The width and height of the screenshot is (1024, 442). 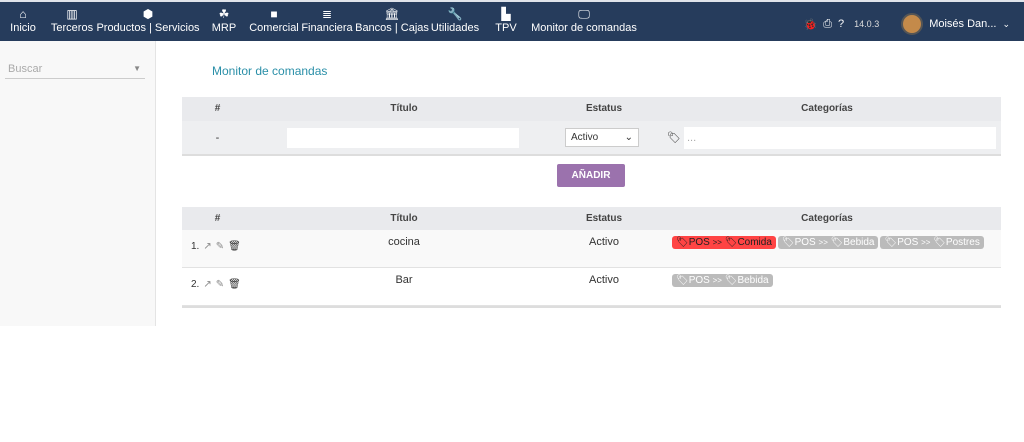 I want to click on nav-item-monitor-de-comandas: 🖵 Monitor de comandas, so click(x=584, y=20).